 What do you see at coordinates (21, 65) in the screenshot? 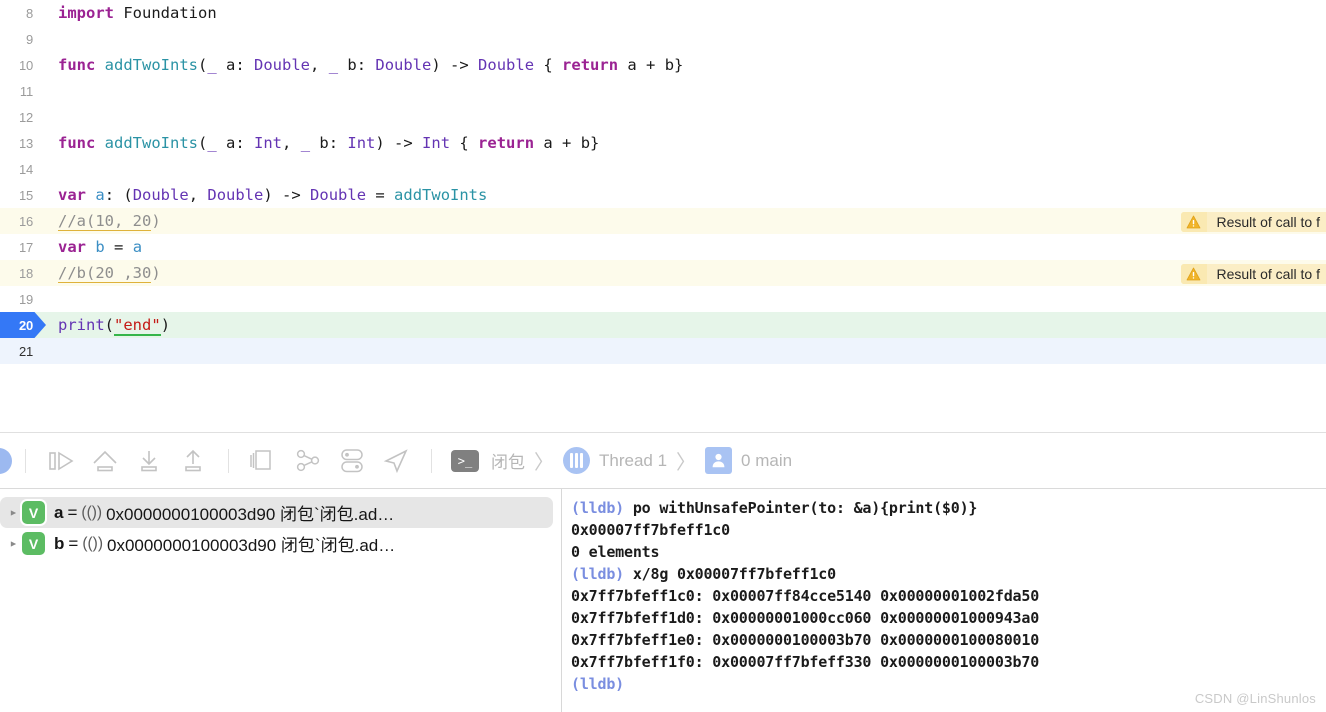
I see `line-number: 10` at bounding box center [21, 65].